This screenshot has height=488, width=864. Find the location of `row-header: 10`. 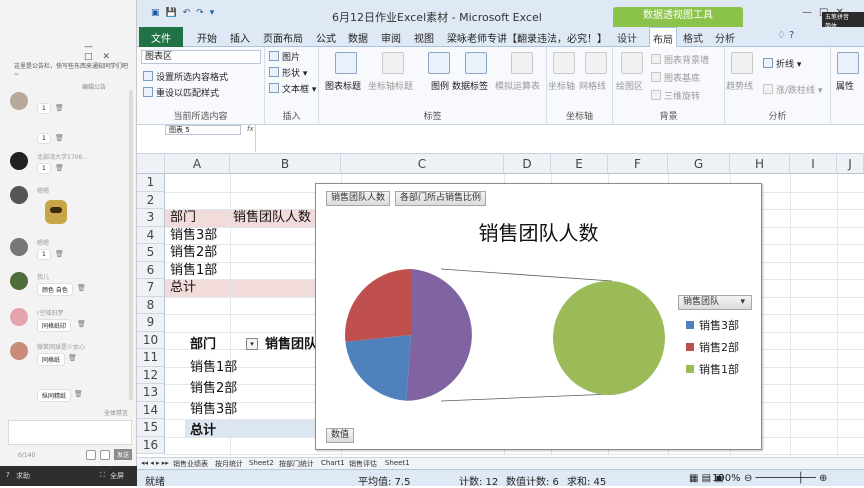

row-header: 10 is located at coordinates (151, 340).